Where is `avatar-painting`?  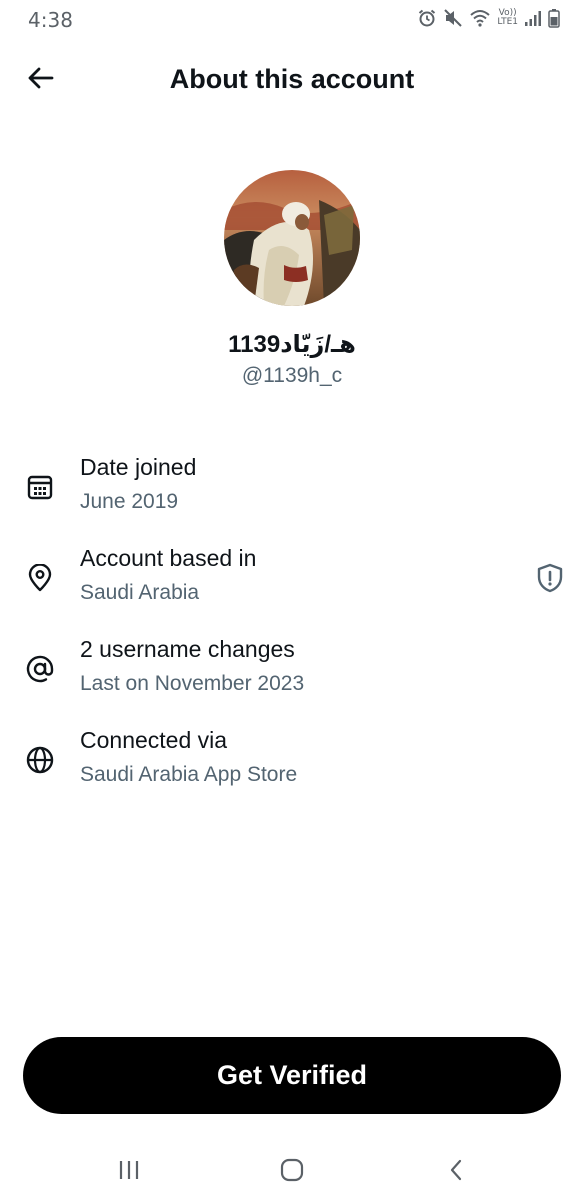
avatar-painting is located at coordinates (292, 238).